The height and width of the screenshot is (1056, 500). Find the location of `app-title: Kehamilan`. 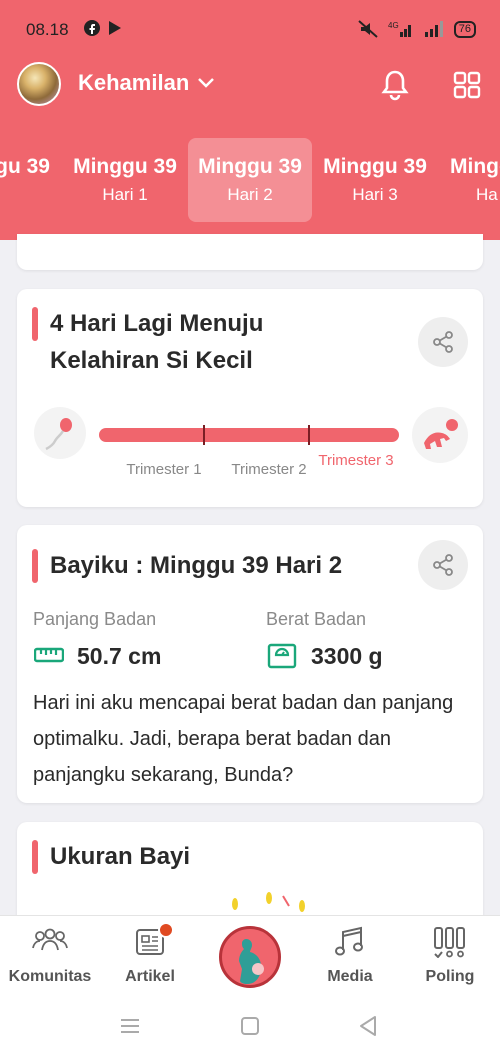

app-title: Kehamilan is located at coordinates (134, 82).